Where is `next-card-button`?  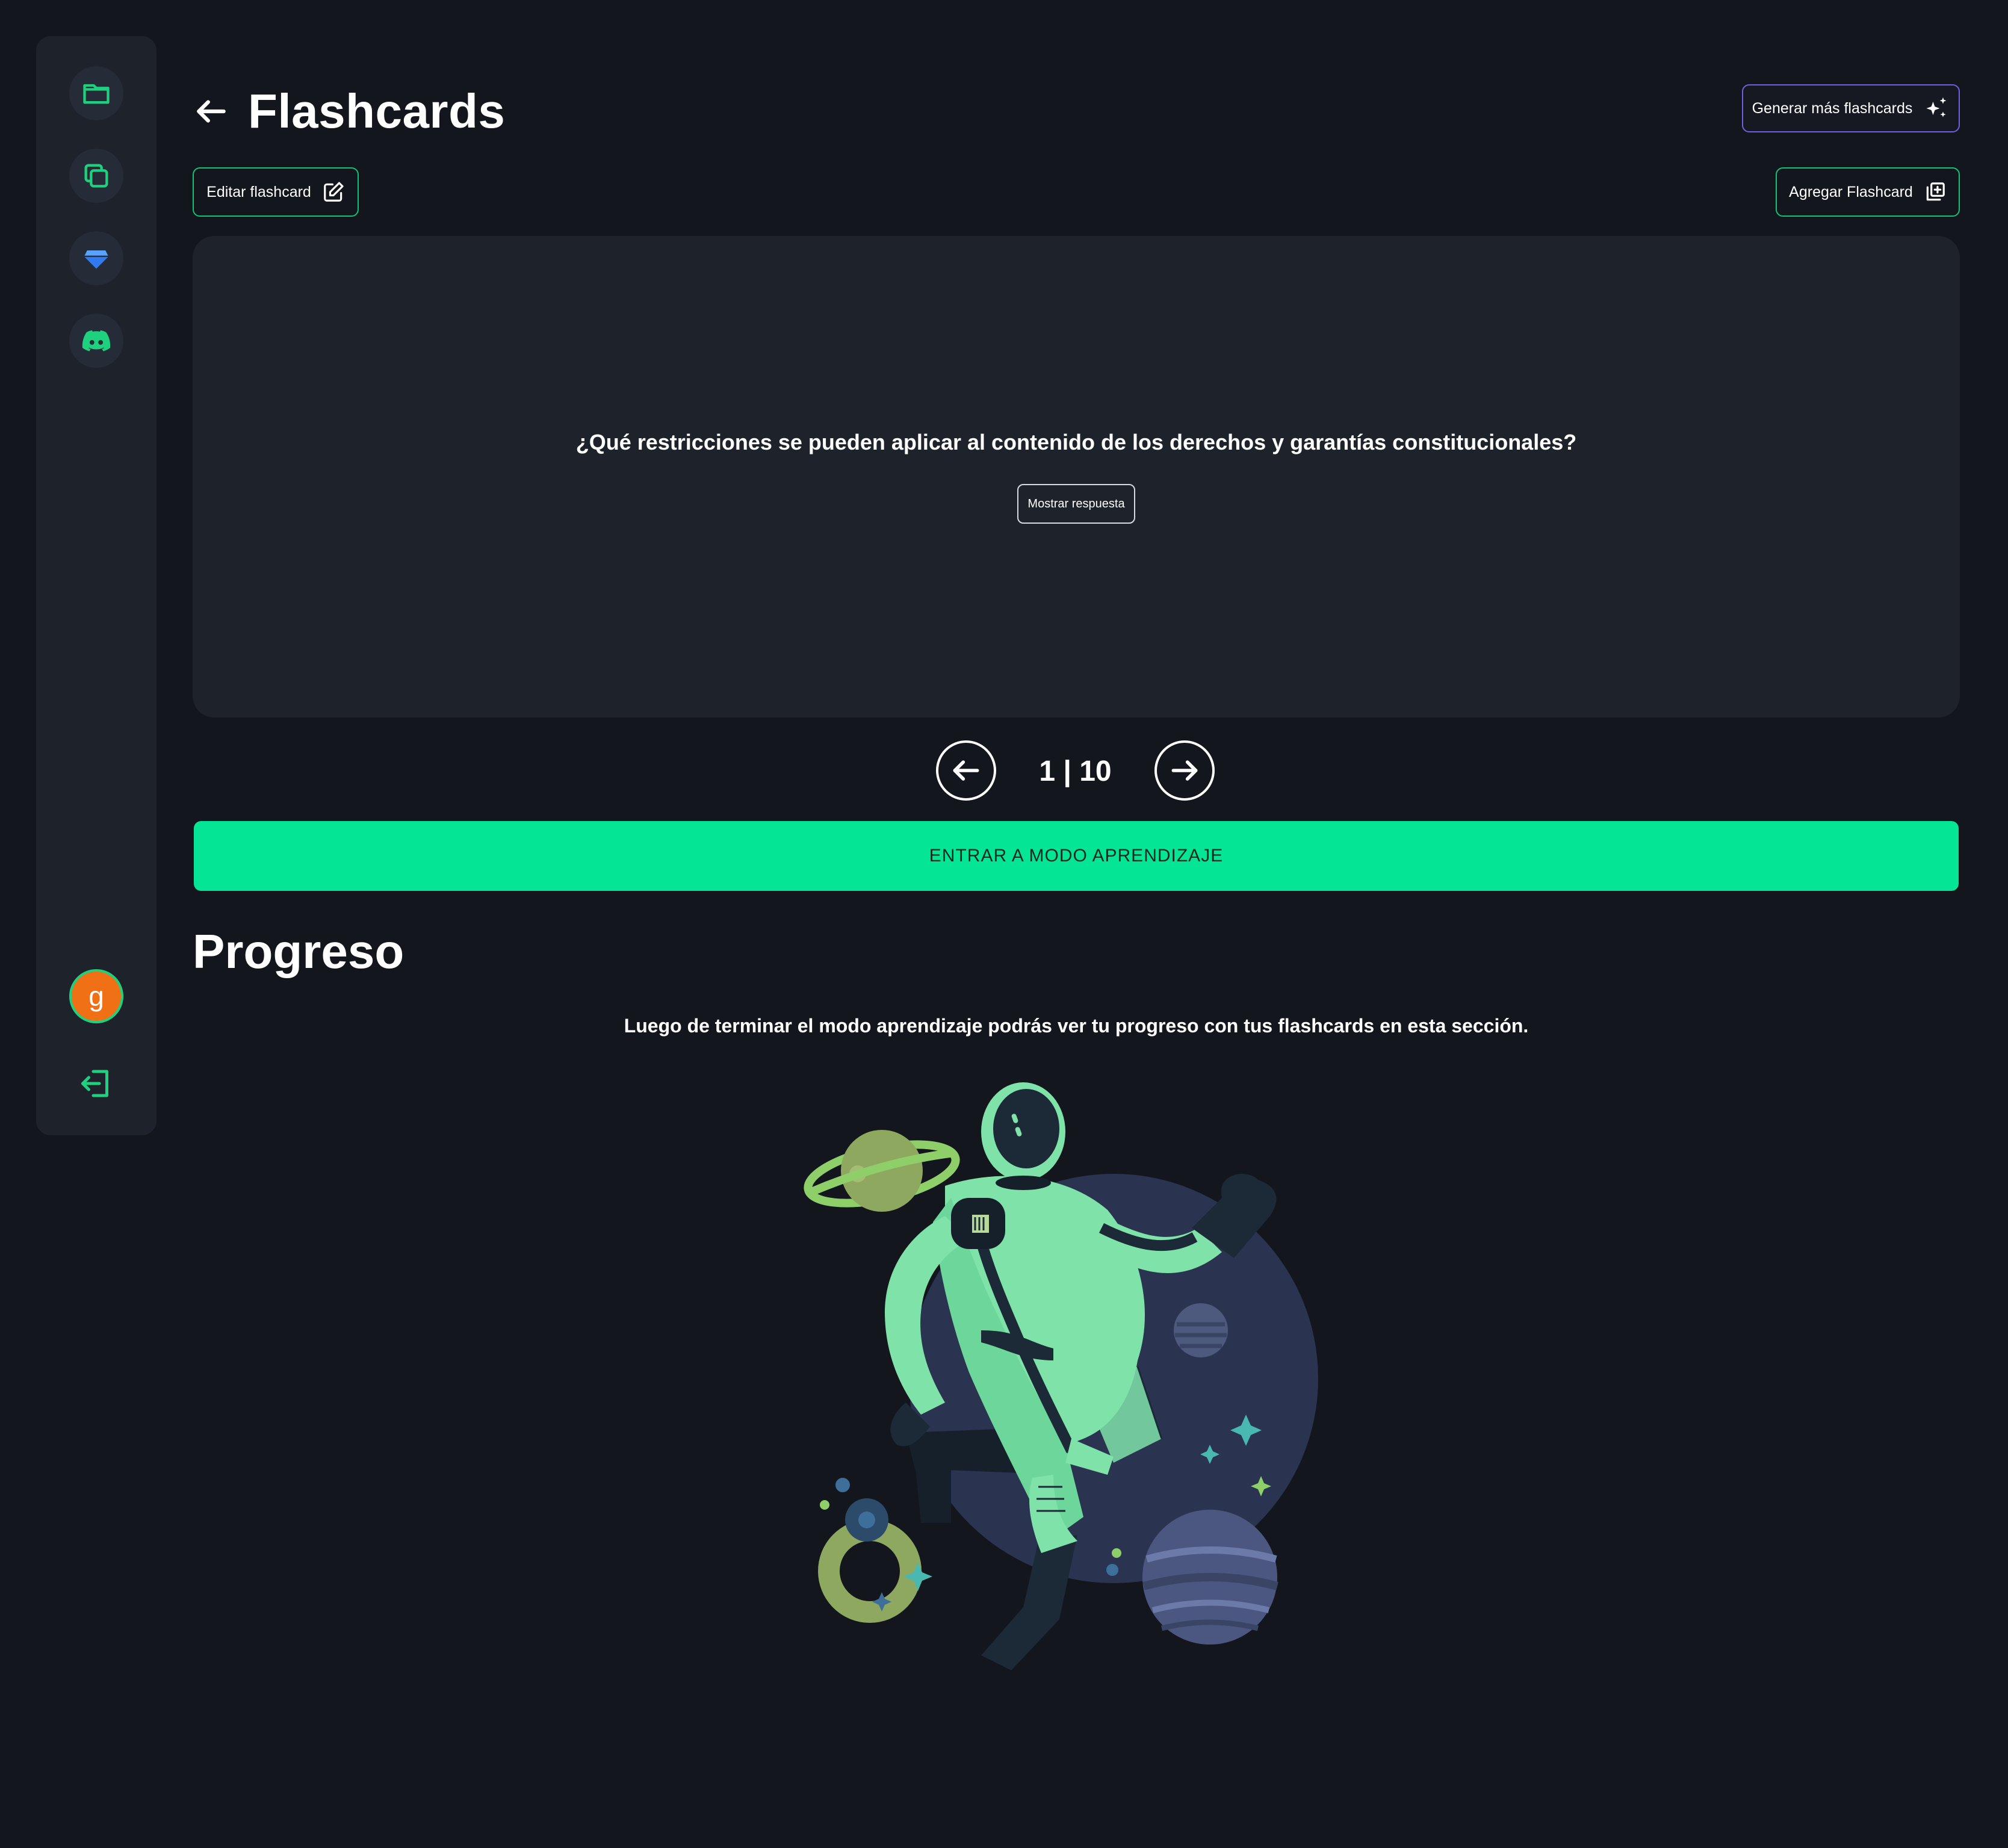 next-card-button is located at coordinates (1185, 770).